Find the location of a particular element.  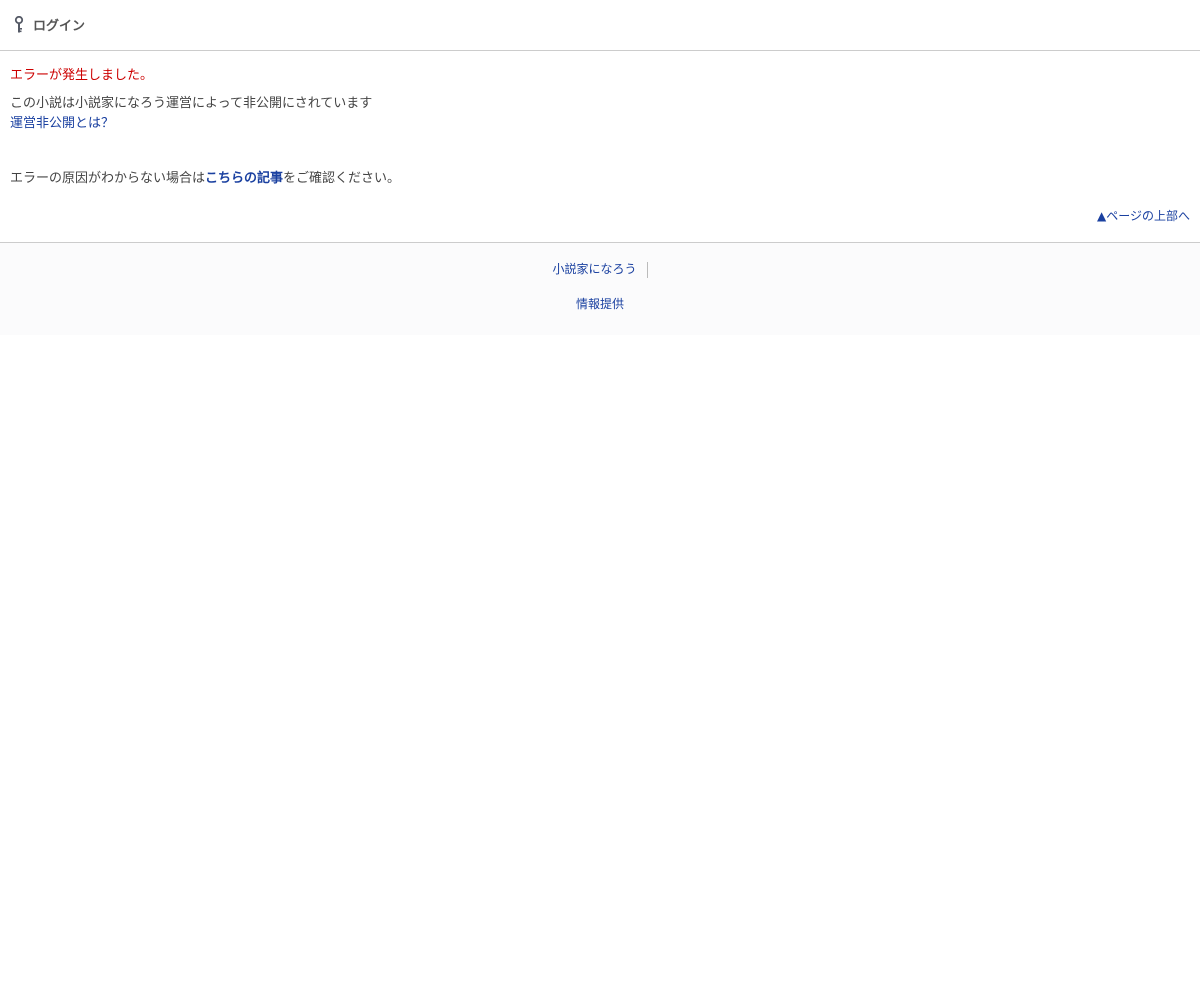

private-help-link: 運営非公開とは？ is located at coordinates (62, 124).